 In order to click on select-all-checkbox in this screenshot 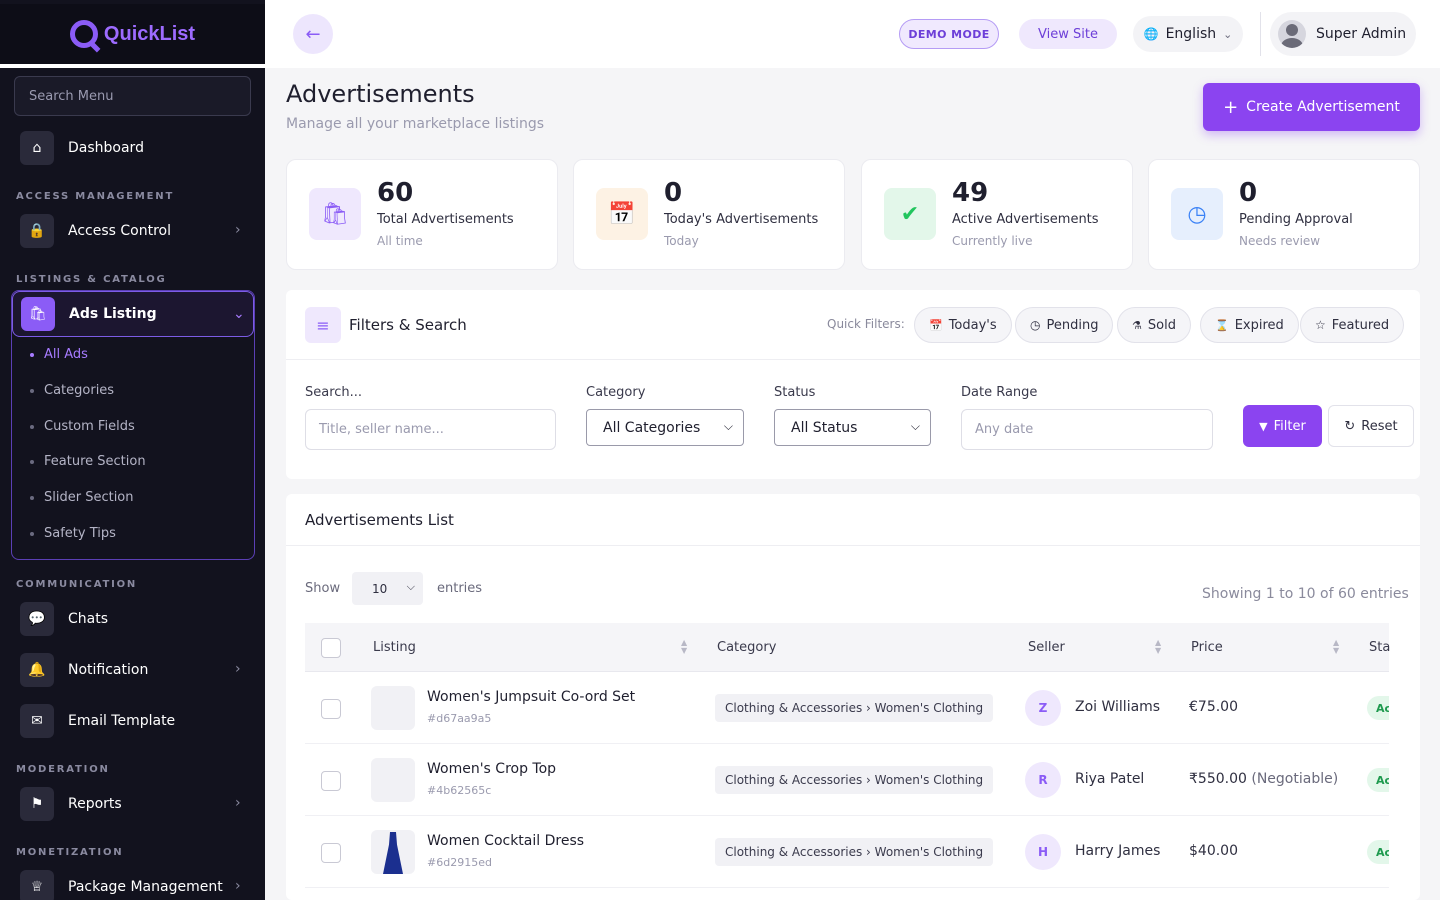, I will do `click(331, 648)`.